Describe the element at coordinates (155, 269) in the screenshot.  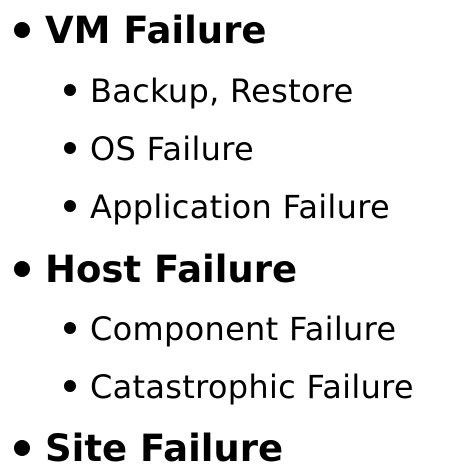
I see `outline-item-host-failure: Host Failure` at that location.